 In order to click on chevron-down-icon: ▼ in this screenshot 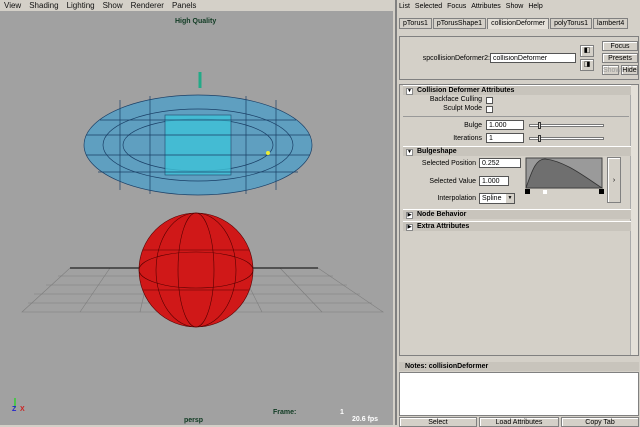, I will do `click(510, 198)`.